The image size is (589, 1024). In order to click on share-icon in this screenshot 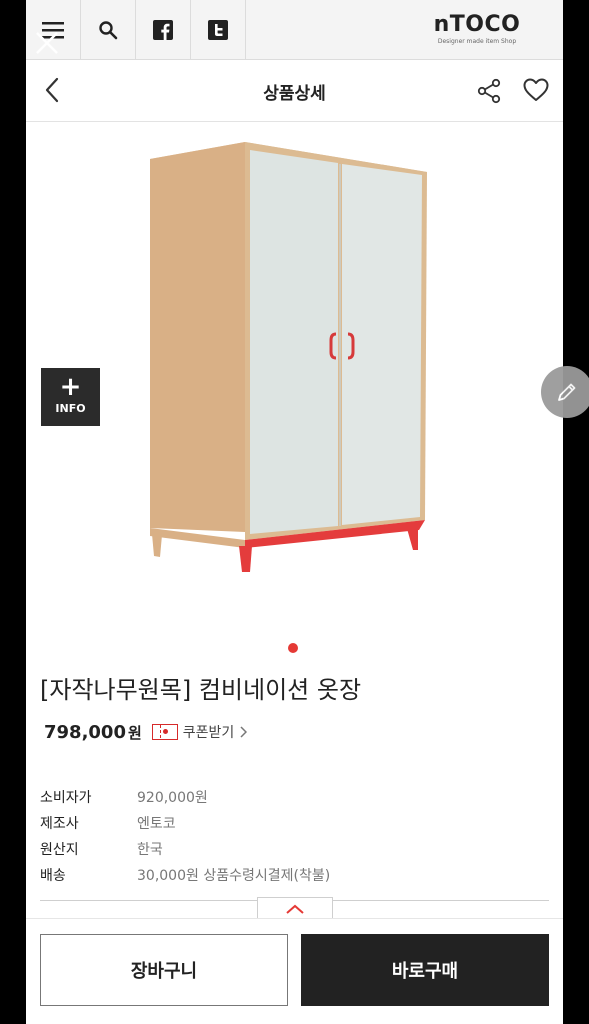, I will do `click(489, 91)`.